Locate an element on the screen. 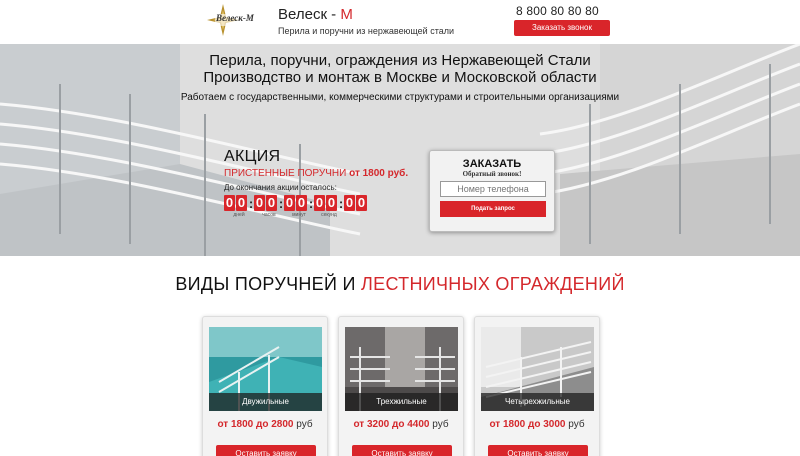 The width and height of the screenshot is (800, 456). brand-name: Велеск - М is located at coordinates (315, 14).